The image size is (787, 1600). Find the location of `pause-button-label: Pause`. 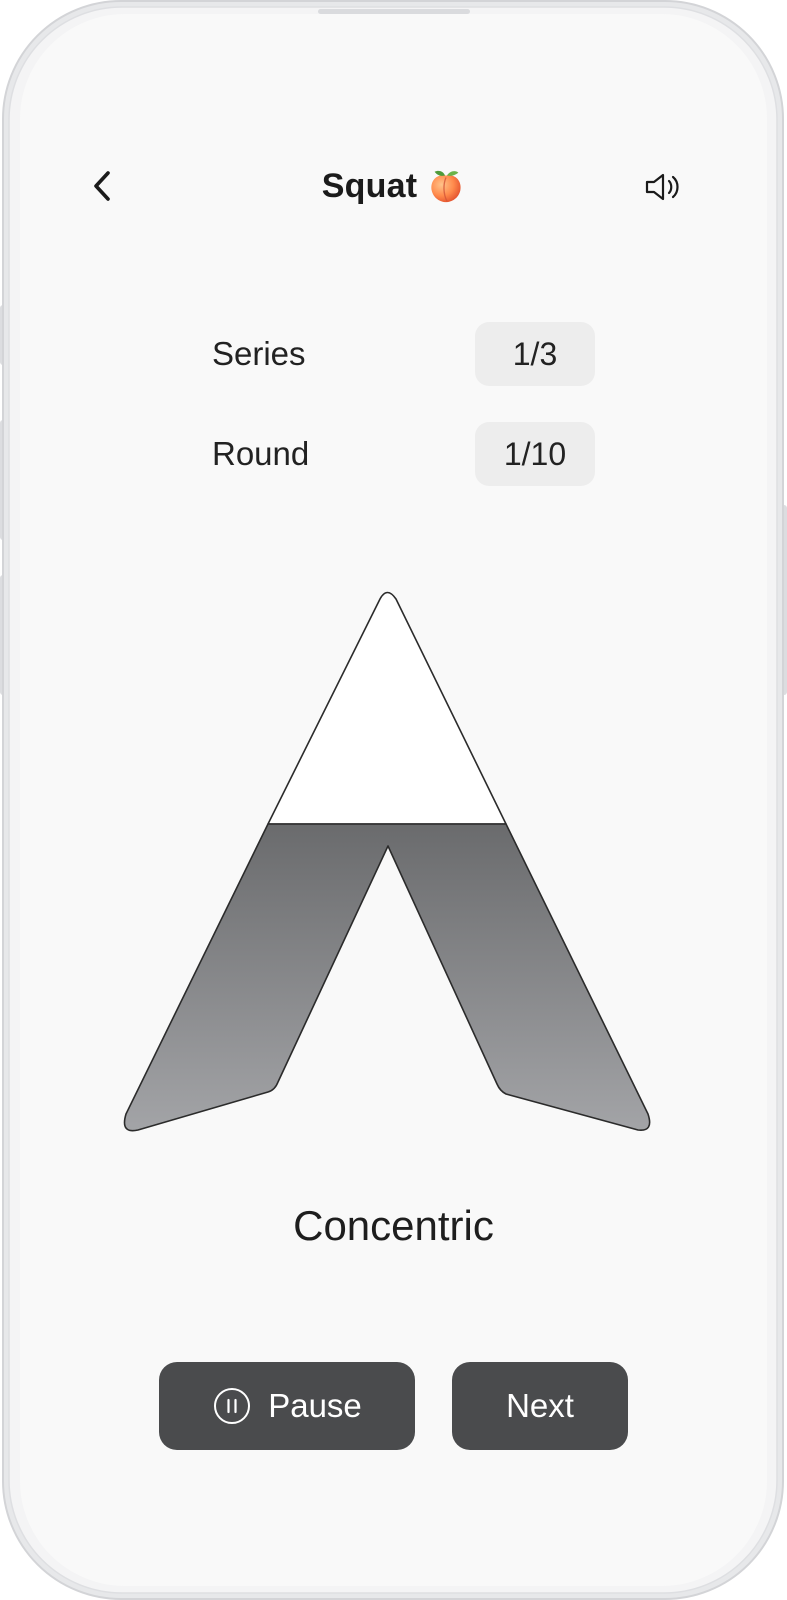

pause-button-label: Pause is located at coordinates (315, 1405).